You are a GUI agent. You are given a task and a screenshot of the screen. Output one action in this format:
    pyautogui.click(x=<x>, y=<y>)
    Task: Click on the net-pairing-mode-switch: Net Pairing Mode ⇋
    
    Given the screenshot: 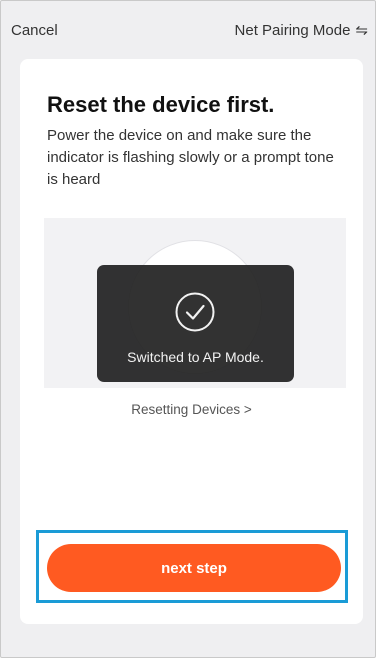 What is the action you would take?
    pyautogui.click(x=301, y=30)
    